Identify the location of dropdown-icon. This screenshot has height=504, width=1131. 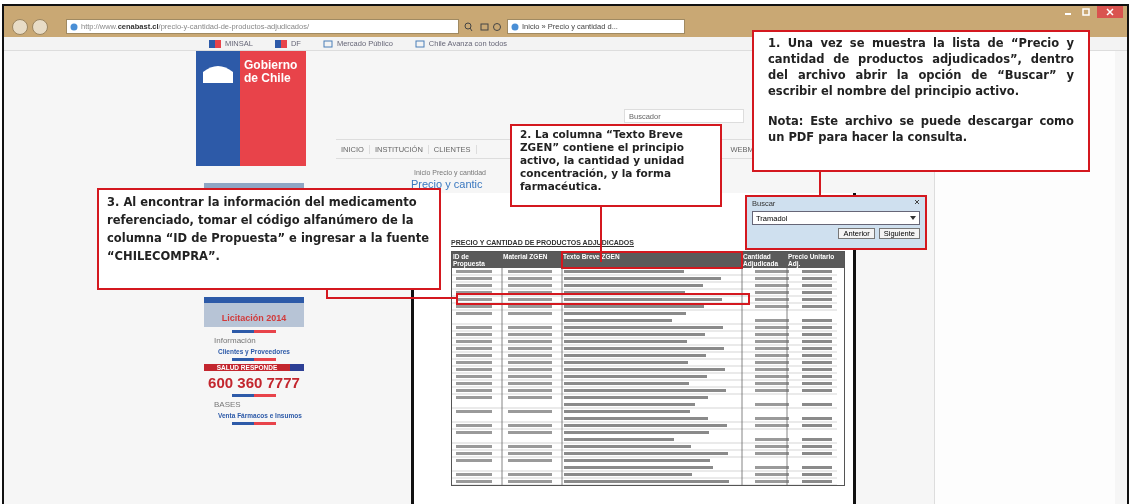
(913, 218).